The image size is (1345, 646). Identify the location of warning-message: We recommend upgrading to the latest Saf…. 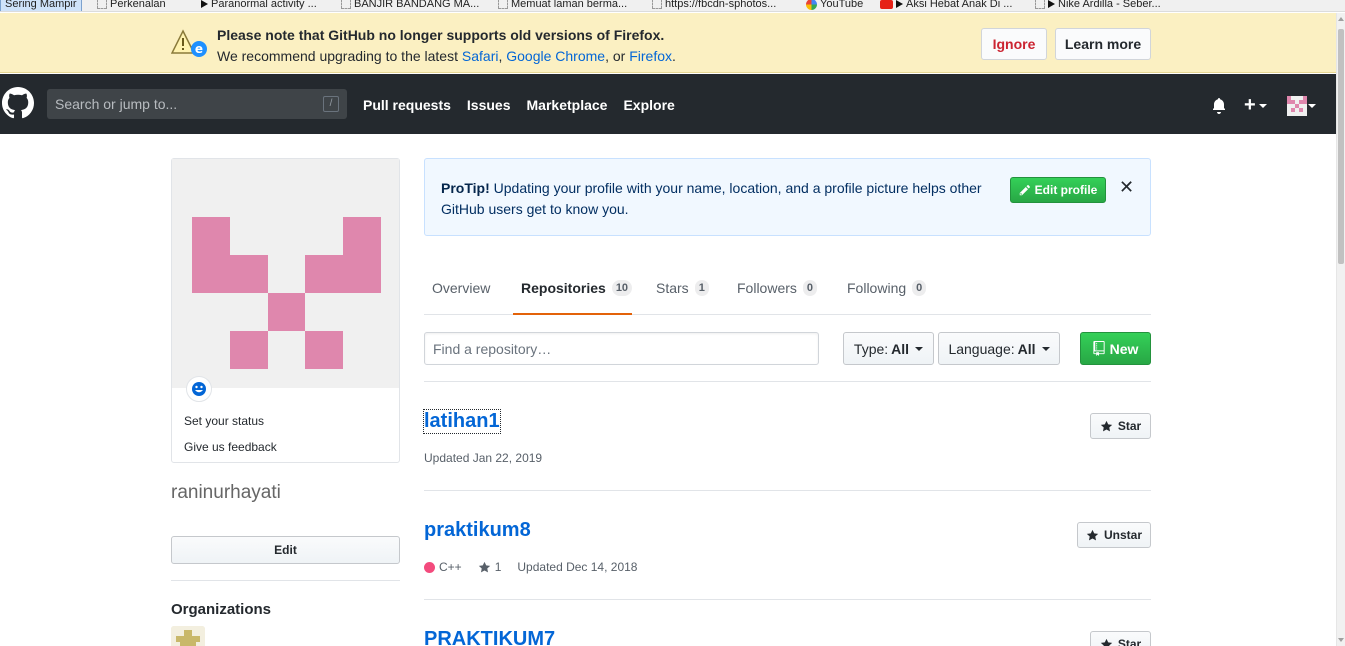
(446, 56).